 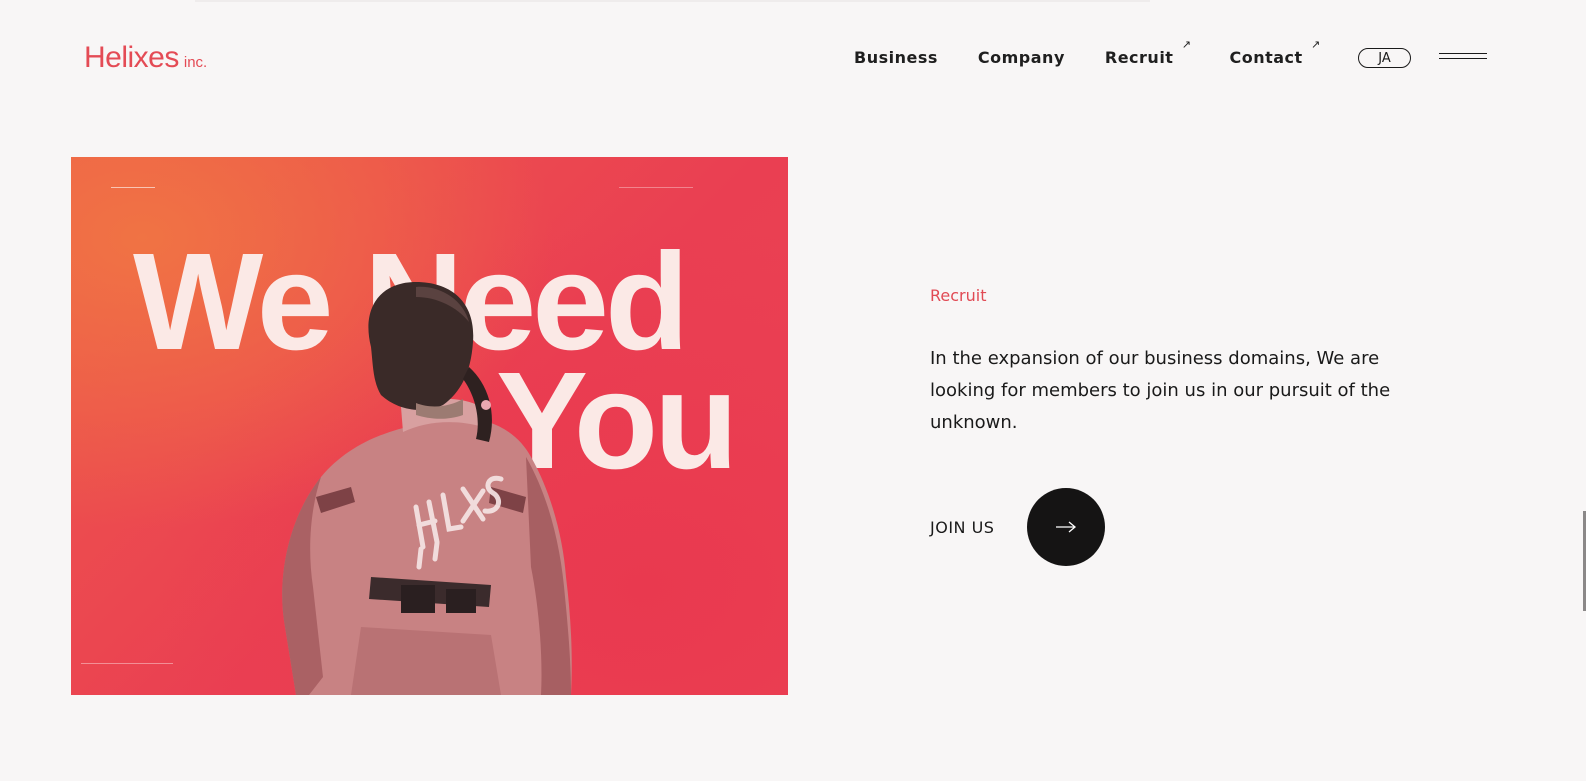 I want to click on nav-item-recruit: Recruit ↗, so click(x=1147, y=52).